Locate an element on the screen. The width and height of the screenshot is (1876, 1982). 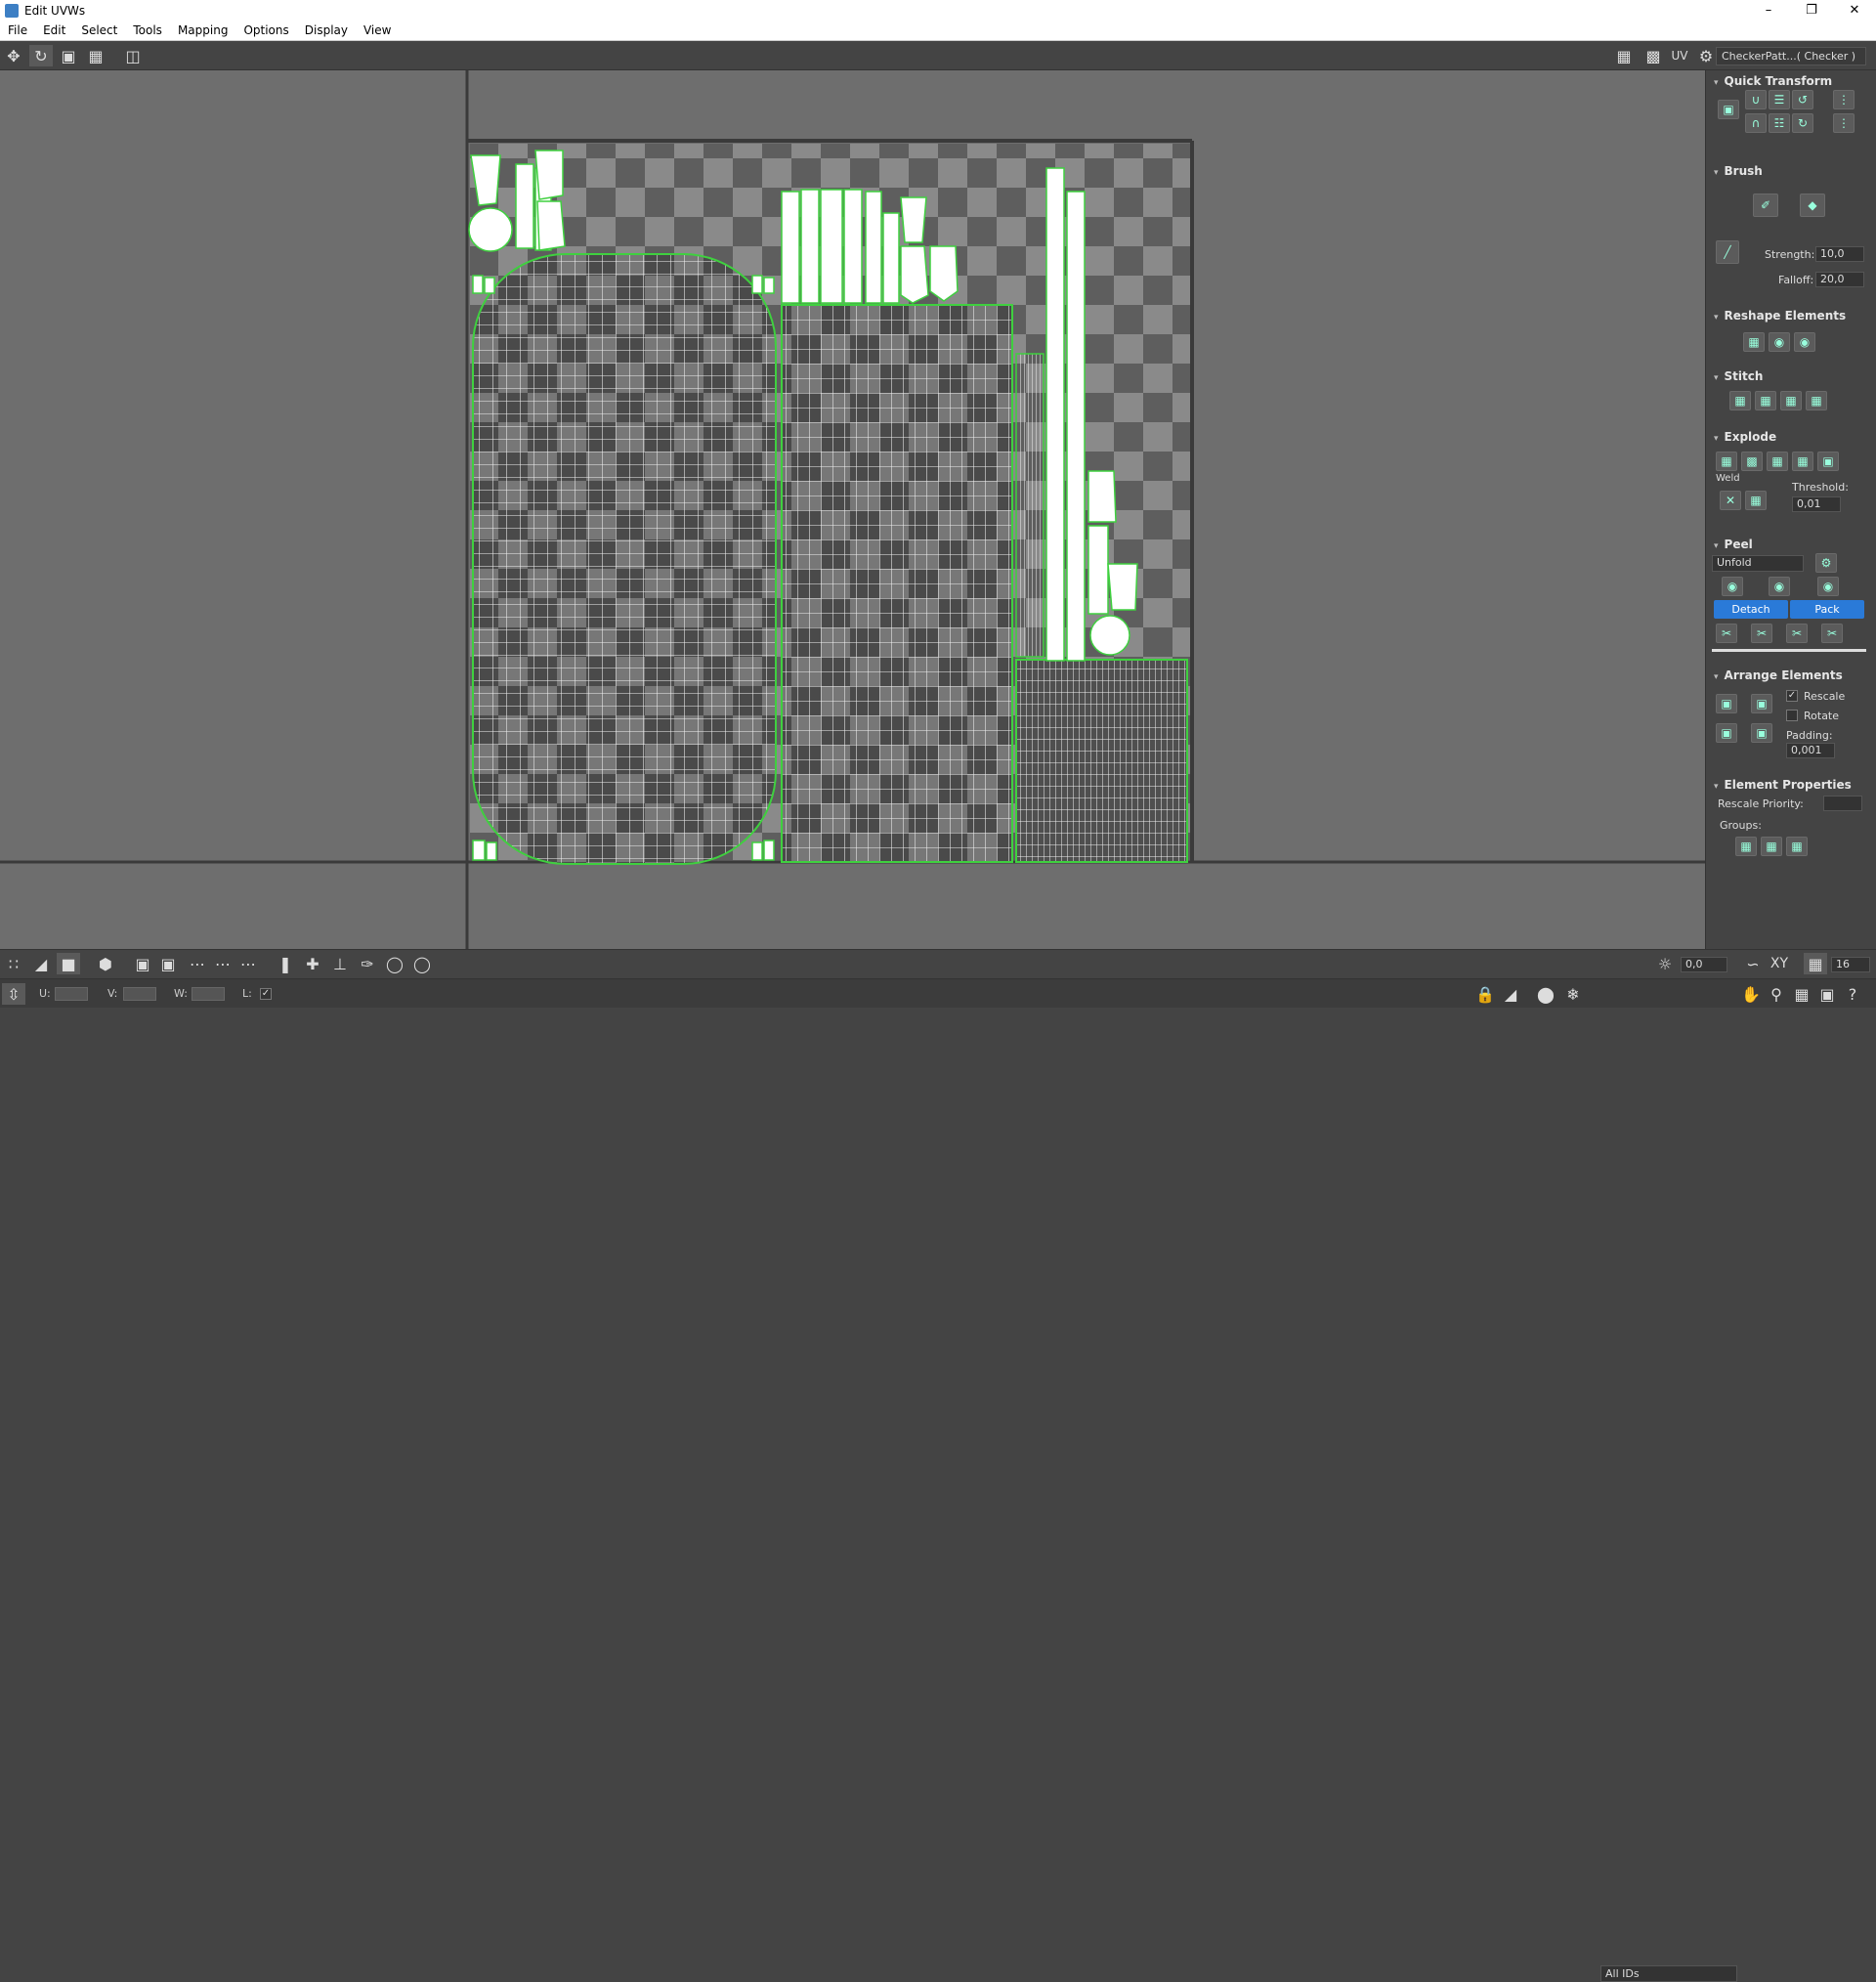
grid-spinner: 16 is located at coordinates (1850, 964).